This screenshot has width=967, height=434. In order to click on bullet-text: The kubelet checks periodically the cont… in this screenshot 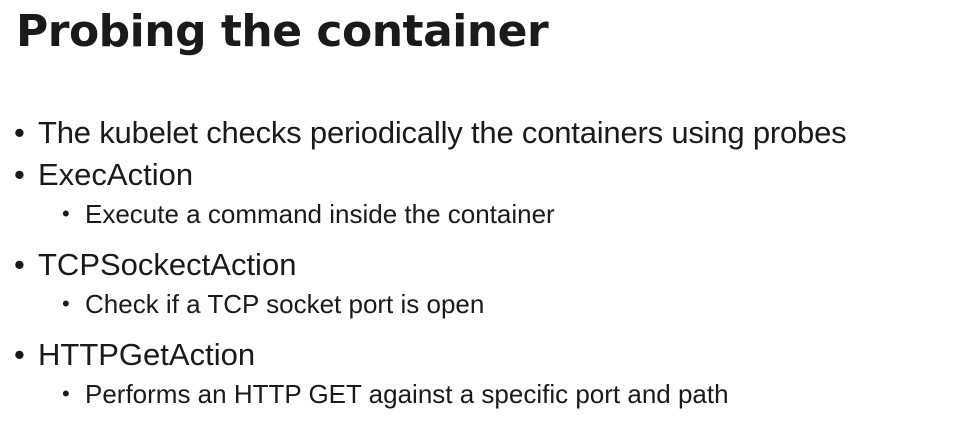, I will do `click(442, 132)`.